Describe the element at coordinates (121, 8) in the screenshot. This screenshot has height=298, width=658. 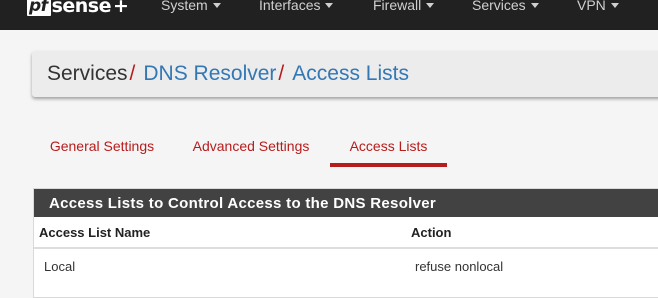
I see `logo-plus: +` at that location.